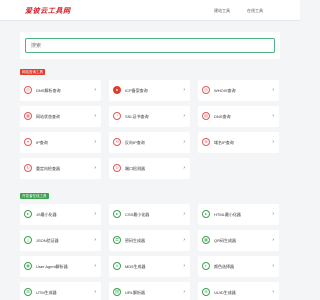 This screenshot has height=300, width=320. Describe the element at coordinates (238, 291) in the screenshot. I see `tool-card: ⊛ UUID生成器 ›` at that location.